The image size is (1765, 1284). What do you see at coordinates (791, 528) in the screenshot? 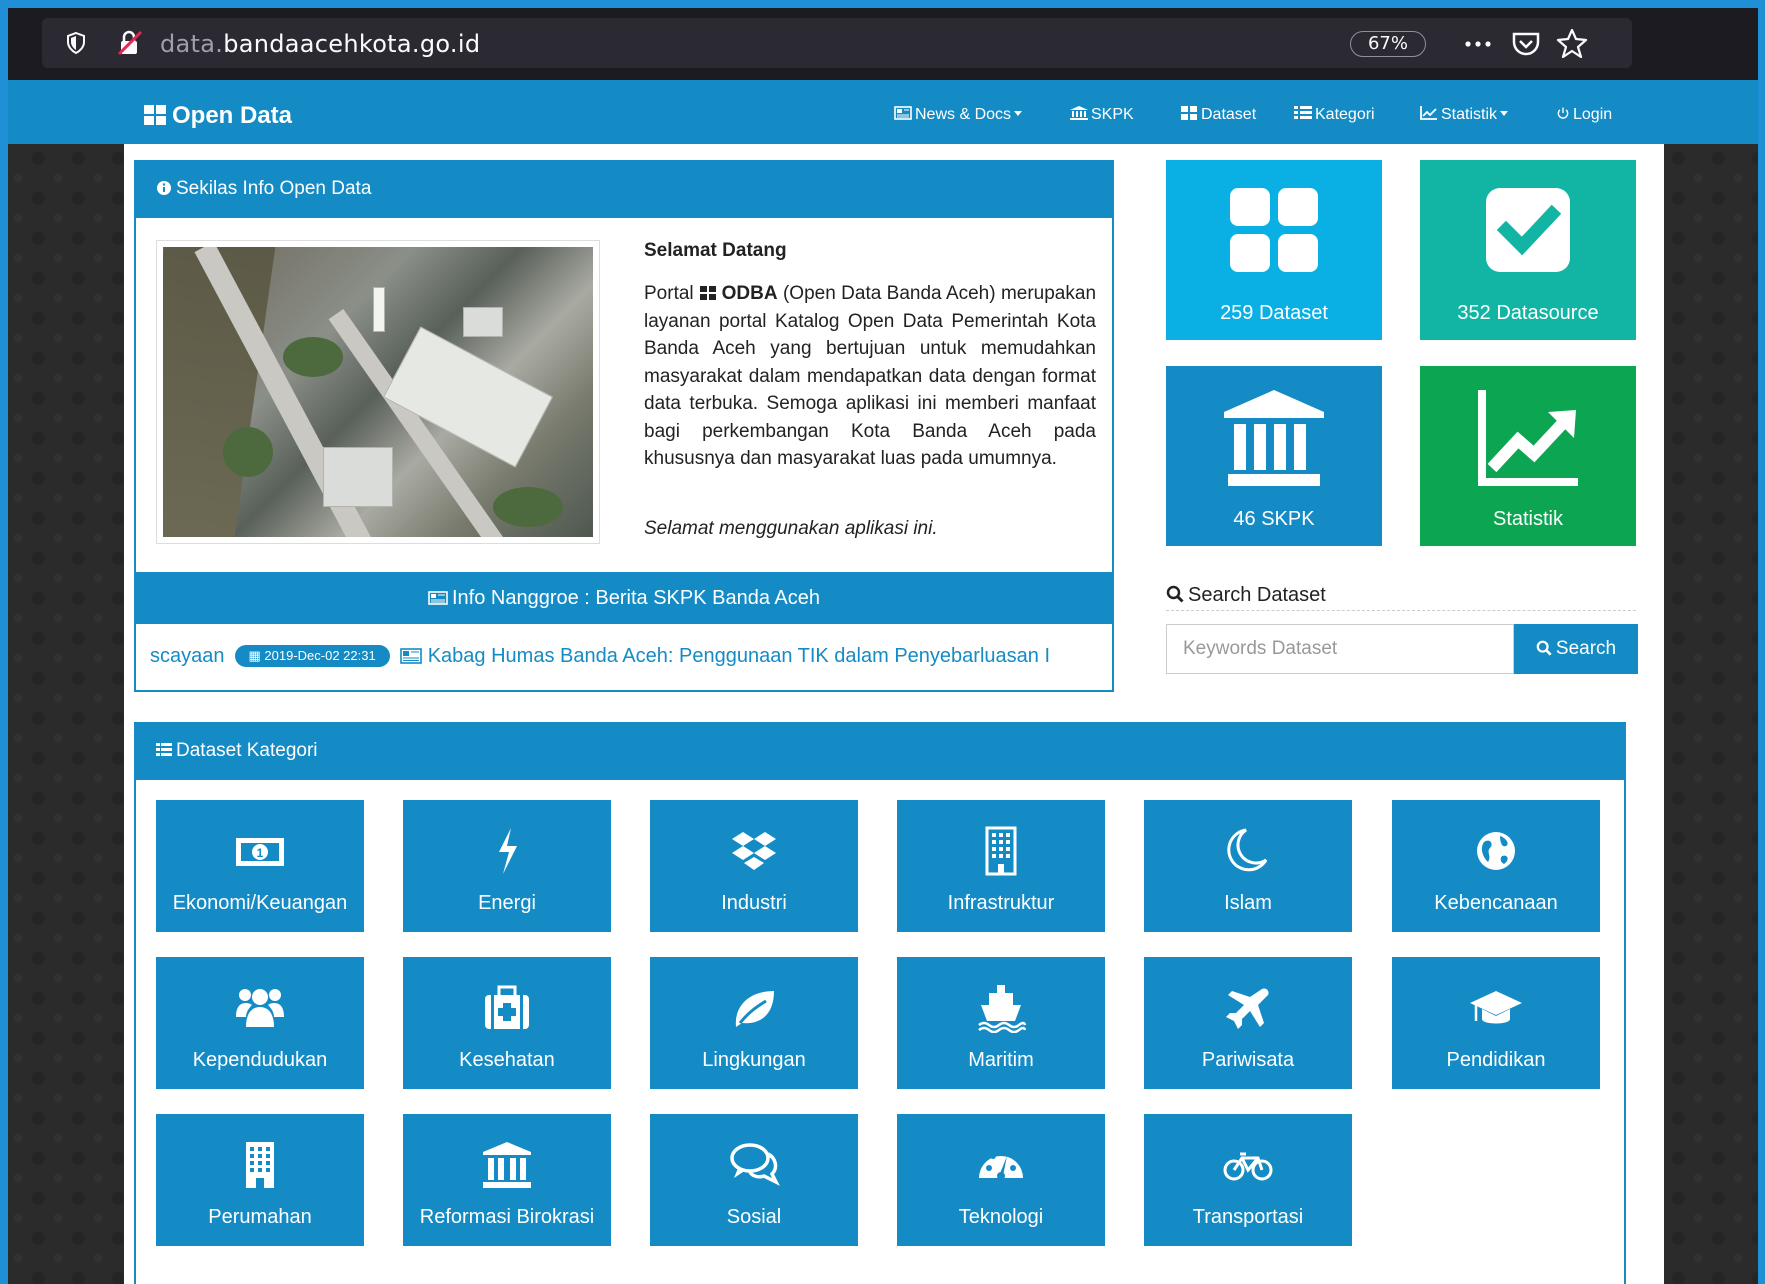
I see `welcome-closing: Selamat menggunakan aplikasi ini.` at bounding box center [791, 528].